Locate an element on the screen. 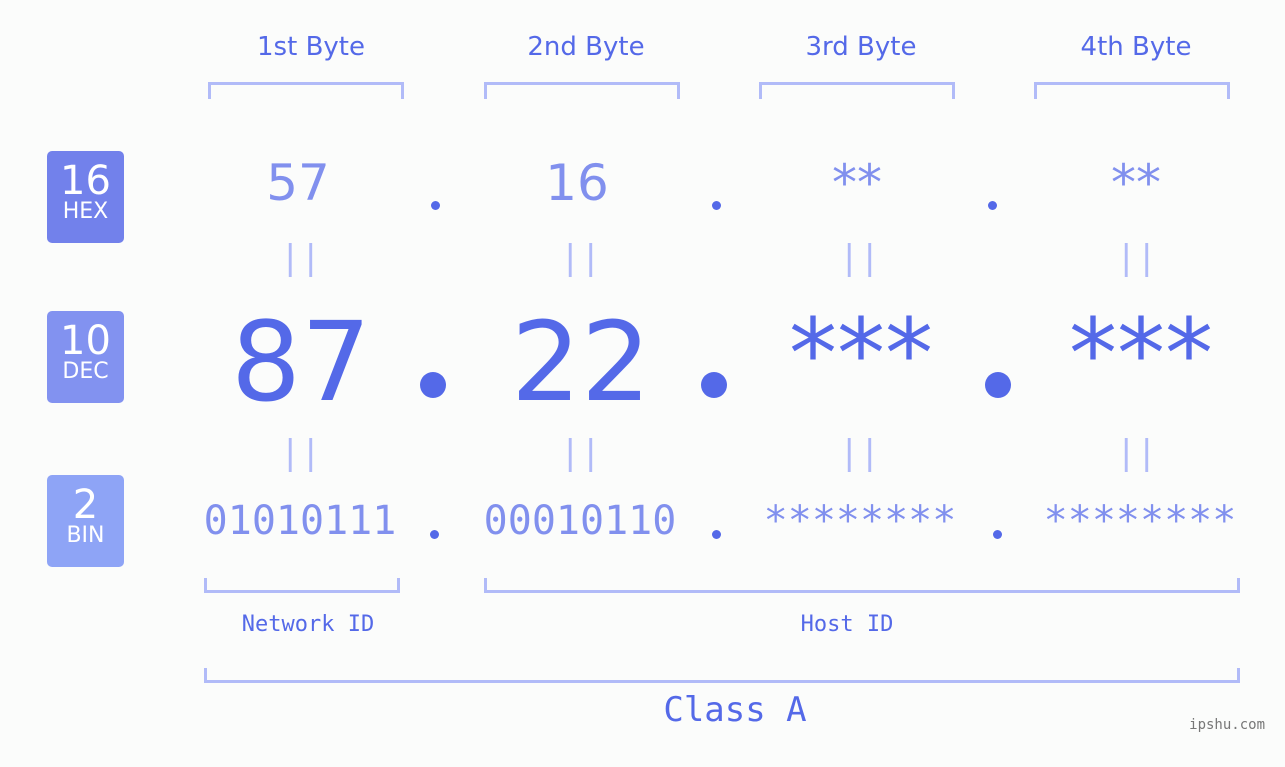 This screenshot has height=767, width=1285. bin-value-2: 00010110 is located at coordinates (580, 521).